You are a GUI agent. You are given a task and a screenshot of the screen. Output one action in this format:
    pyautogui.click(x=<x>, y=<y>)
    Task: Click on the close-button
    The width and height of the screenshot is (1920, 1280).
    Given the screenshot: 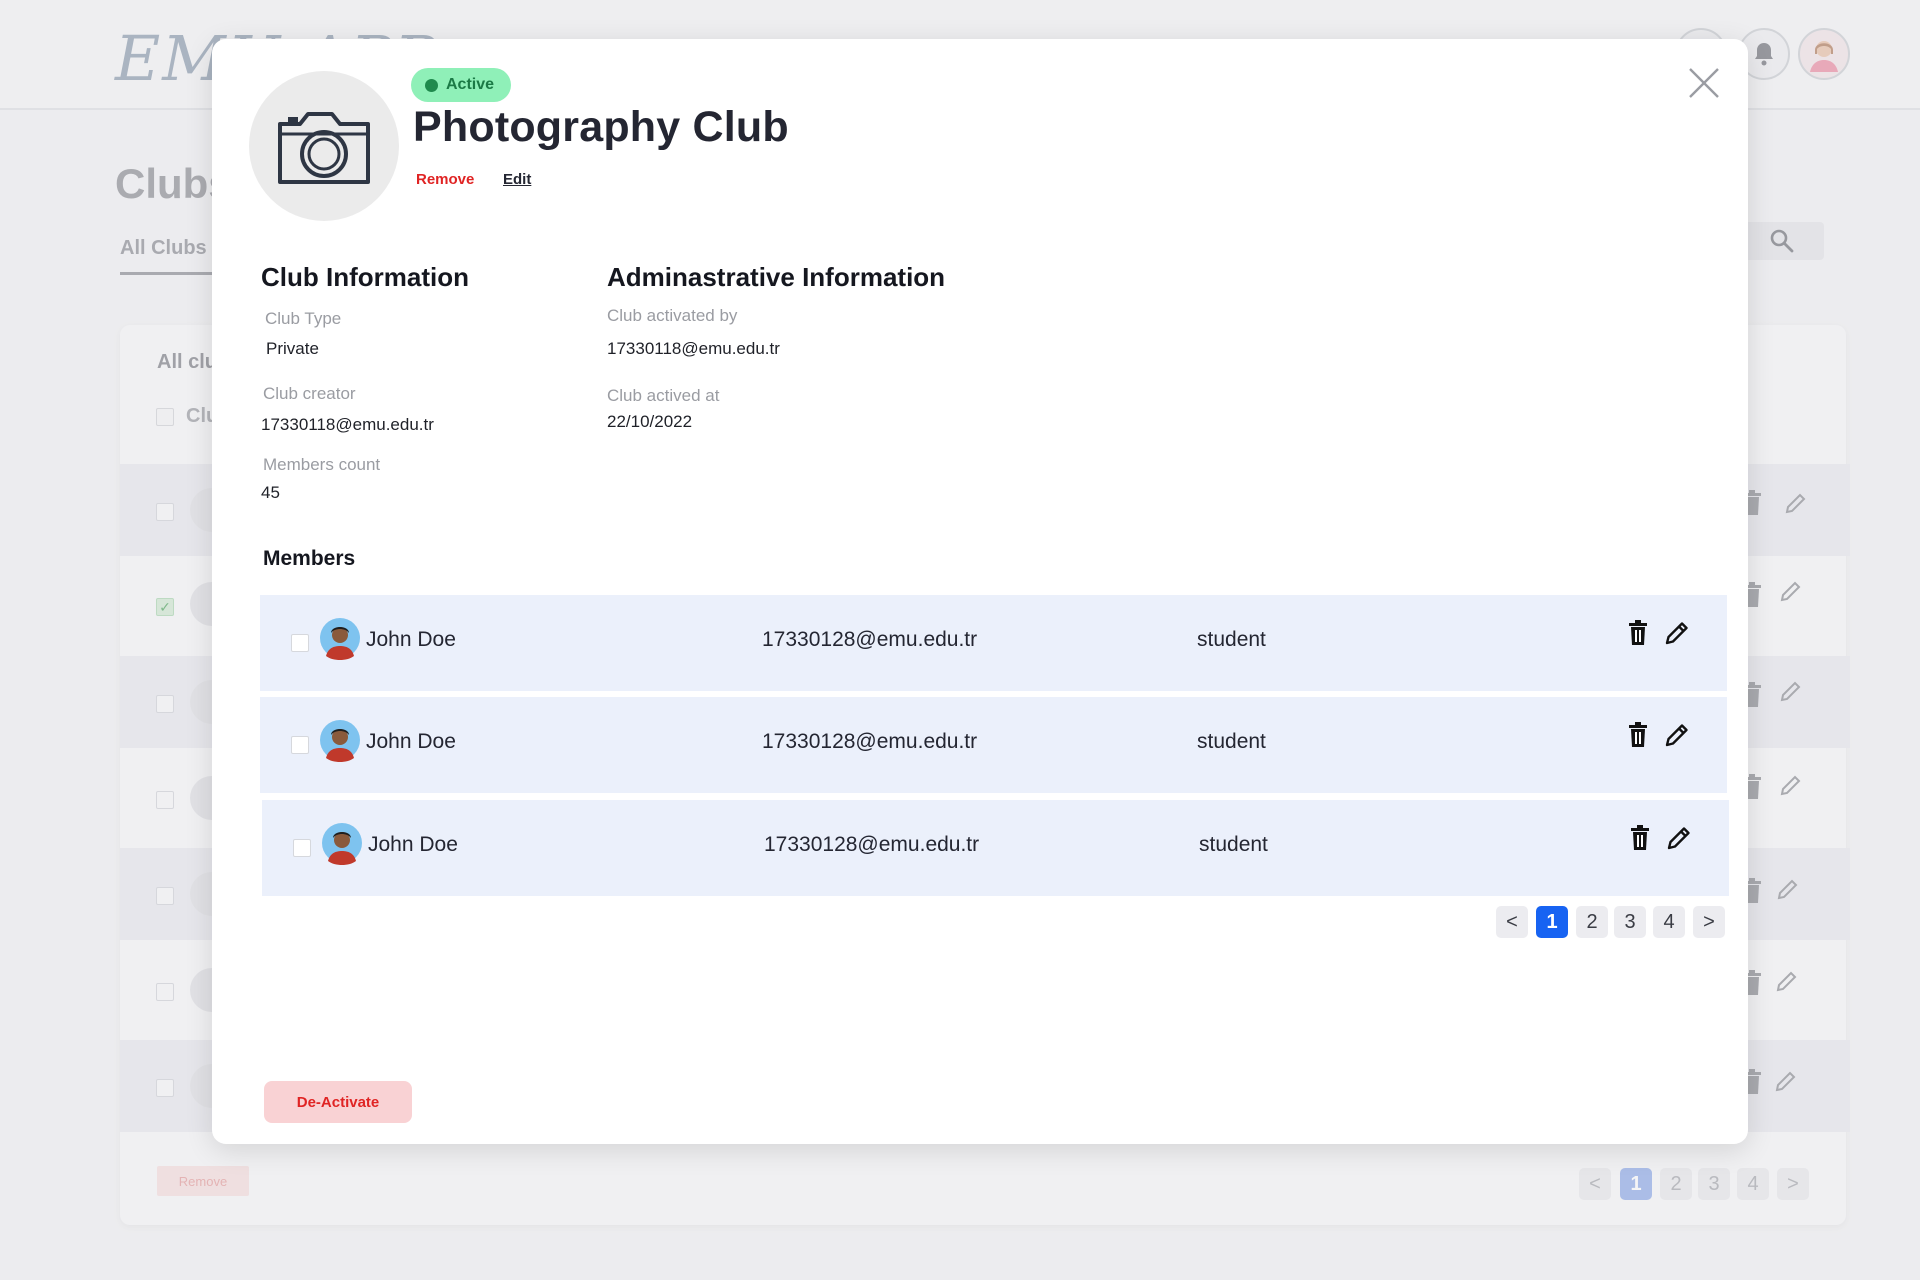 What is the action you would take?
    pyautogui.click(x=1704, y=83)
    